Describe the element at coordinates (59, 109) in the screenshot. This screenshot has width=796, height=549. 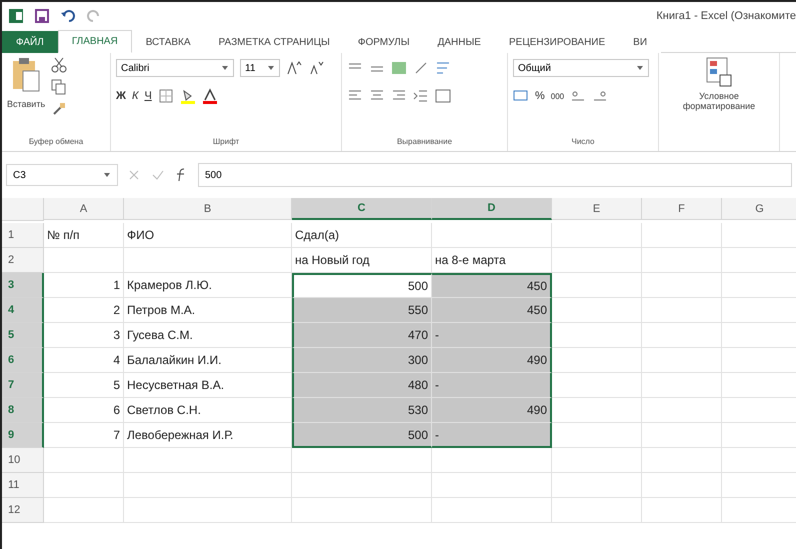
I see `brush-icon` at that location.